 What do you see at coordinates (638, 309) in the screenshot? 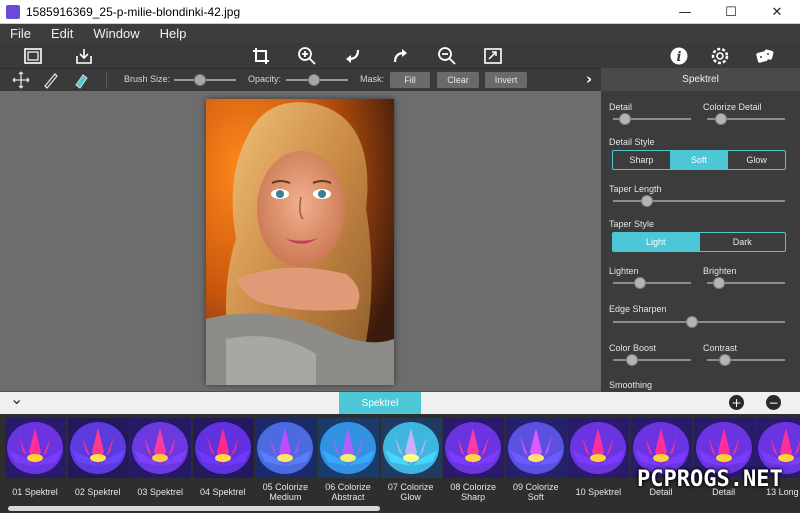
I see `edge-sharpen-label: Edge Sharpen` at bounding box center [638, 309].